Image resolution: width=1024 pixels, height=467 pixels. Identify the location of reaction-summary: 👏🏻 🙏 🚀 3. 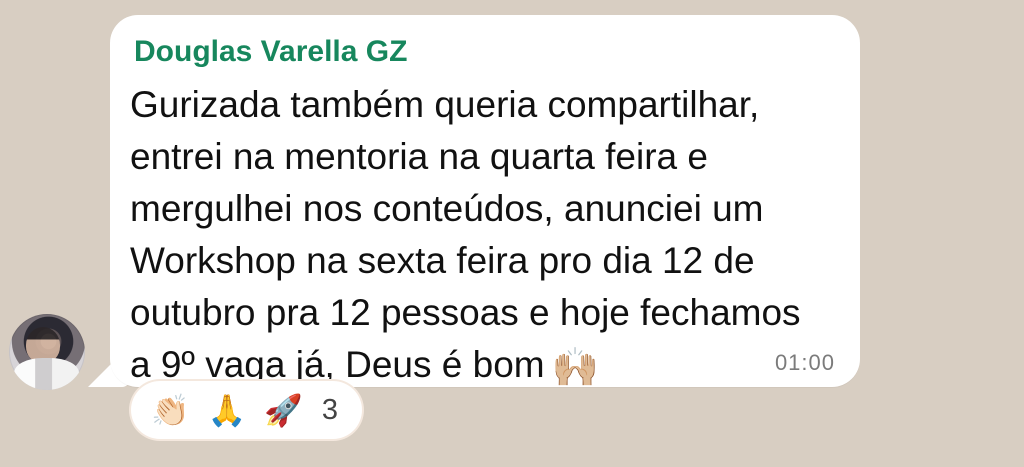
(246, 410).